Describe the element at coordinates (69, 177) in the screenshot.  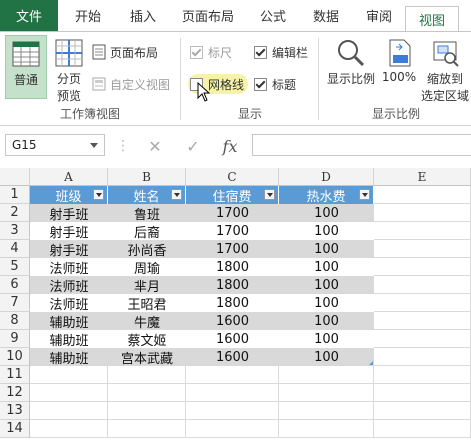
I see `column-header-a: A` at that location.